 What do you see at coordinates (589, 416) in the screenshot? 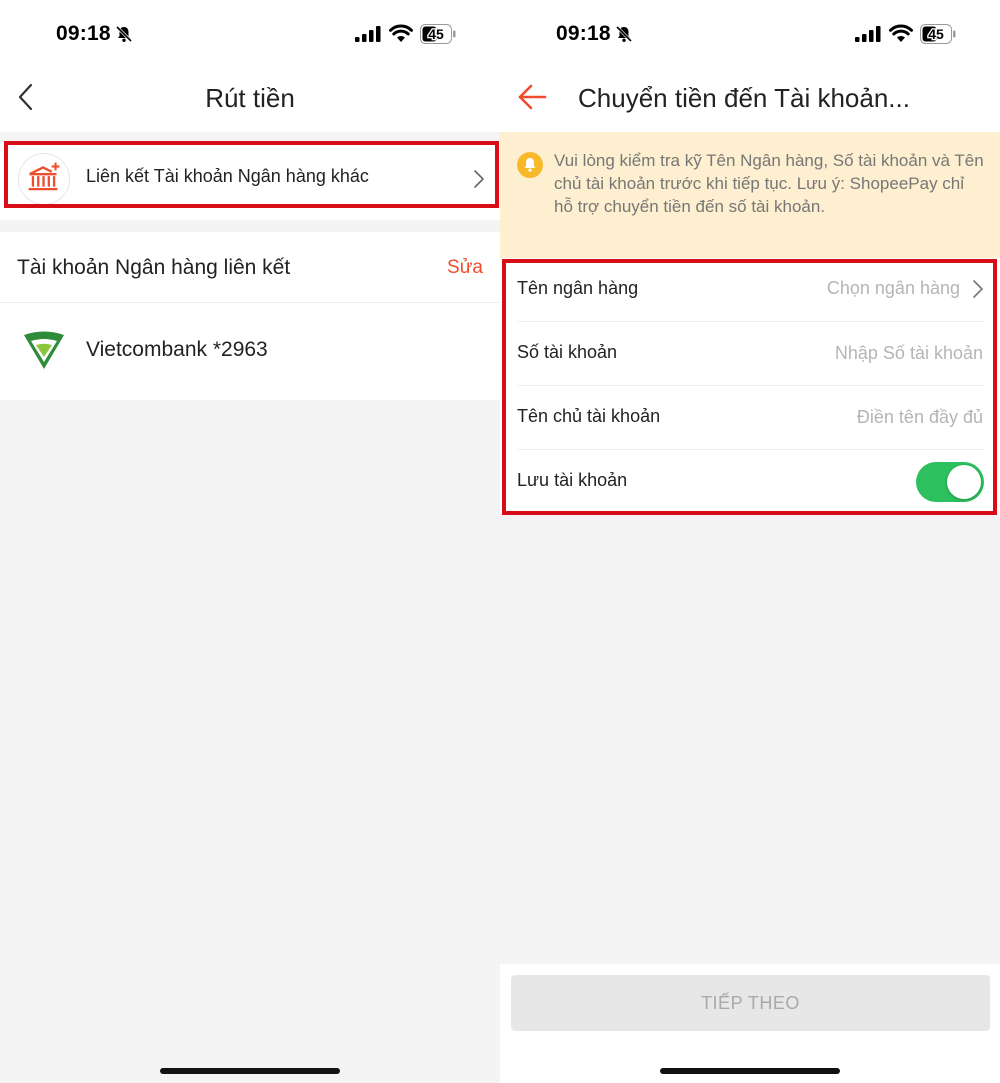
I see `holder-name-label: Tên chủ tài khoản` at bounding box center [589, 416].